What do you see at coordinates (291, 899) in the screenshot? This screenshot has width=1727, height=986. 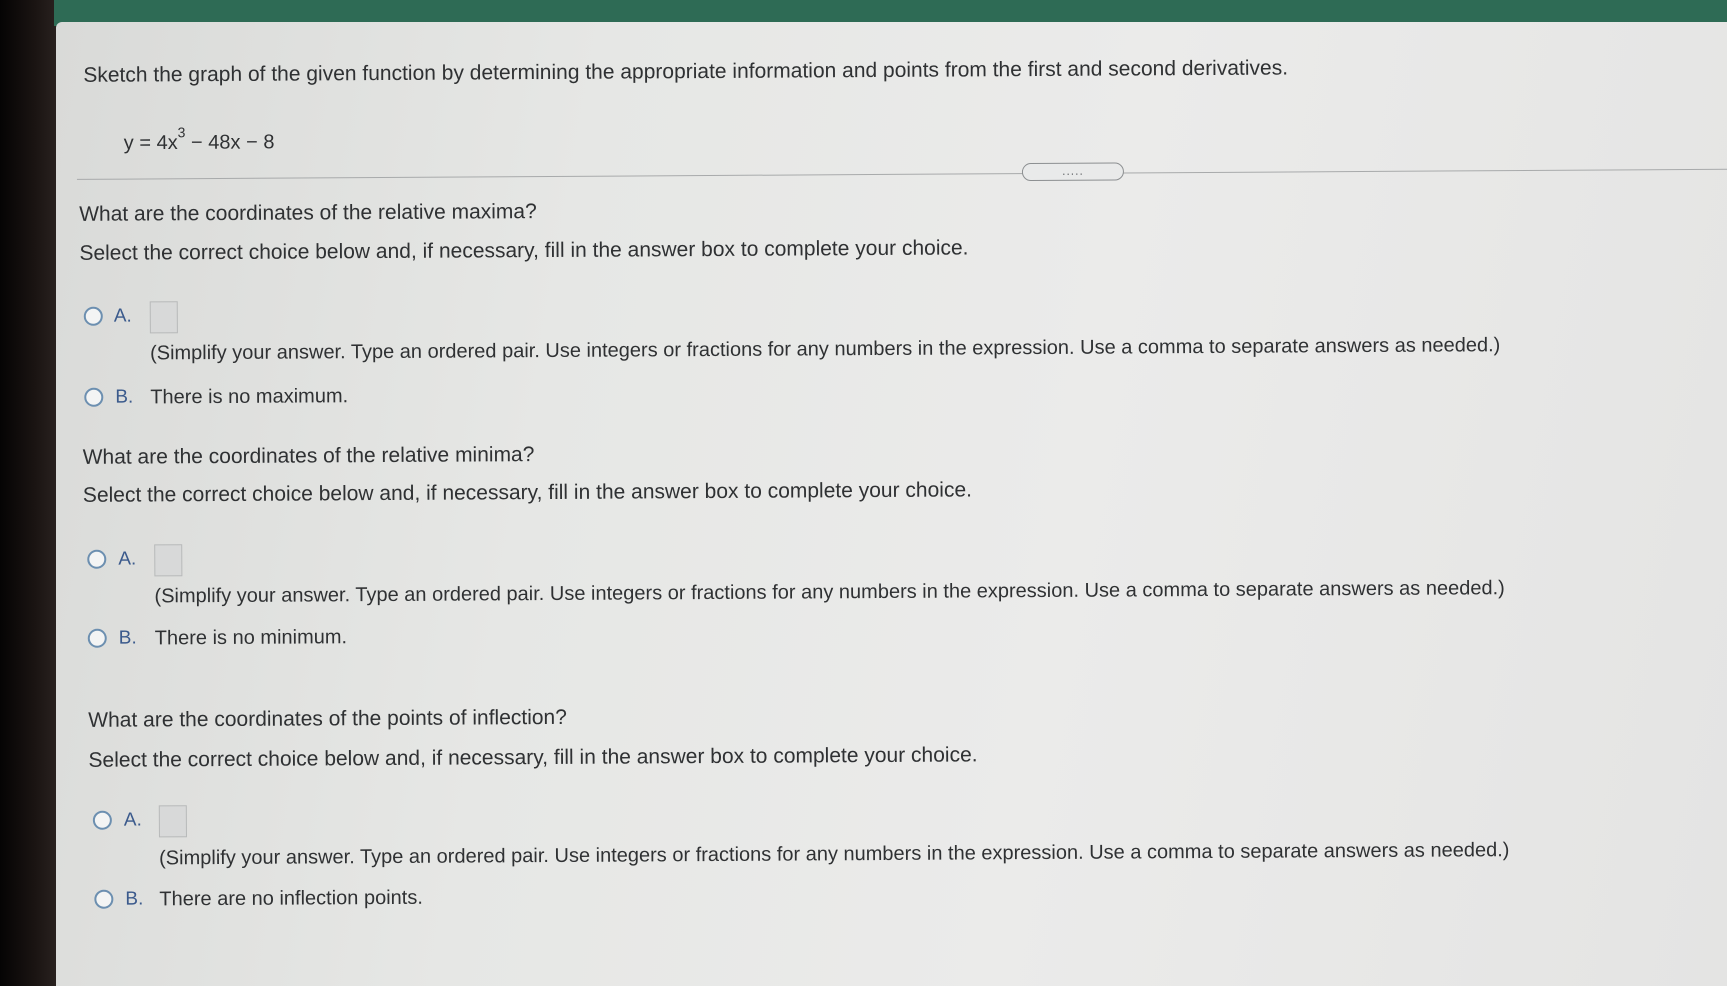 I see `inflection-choice-b-text: There are no inflection points.` at bounding box center [291, 899].